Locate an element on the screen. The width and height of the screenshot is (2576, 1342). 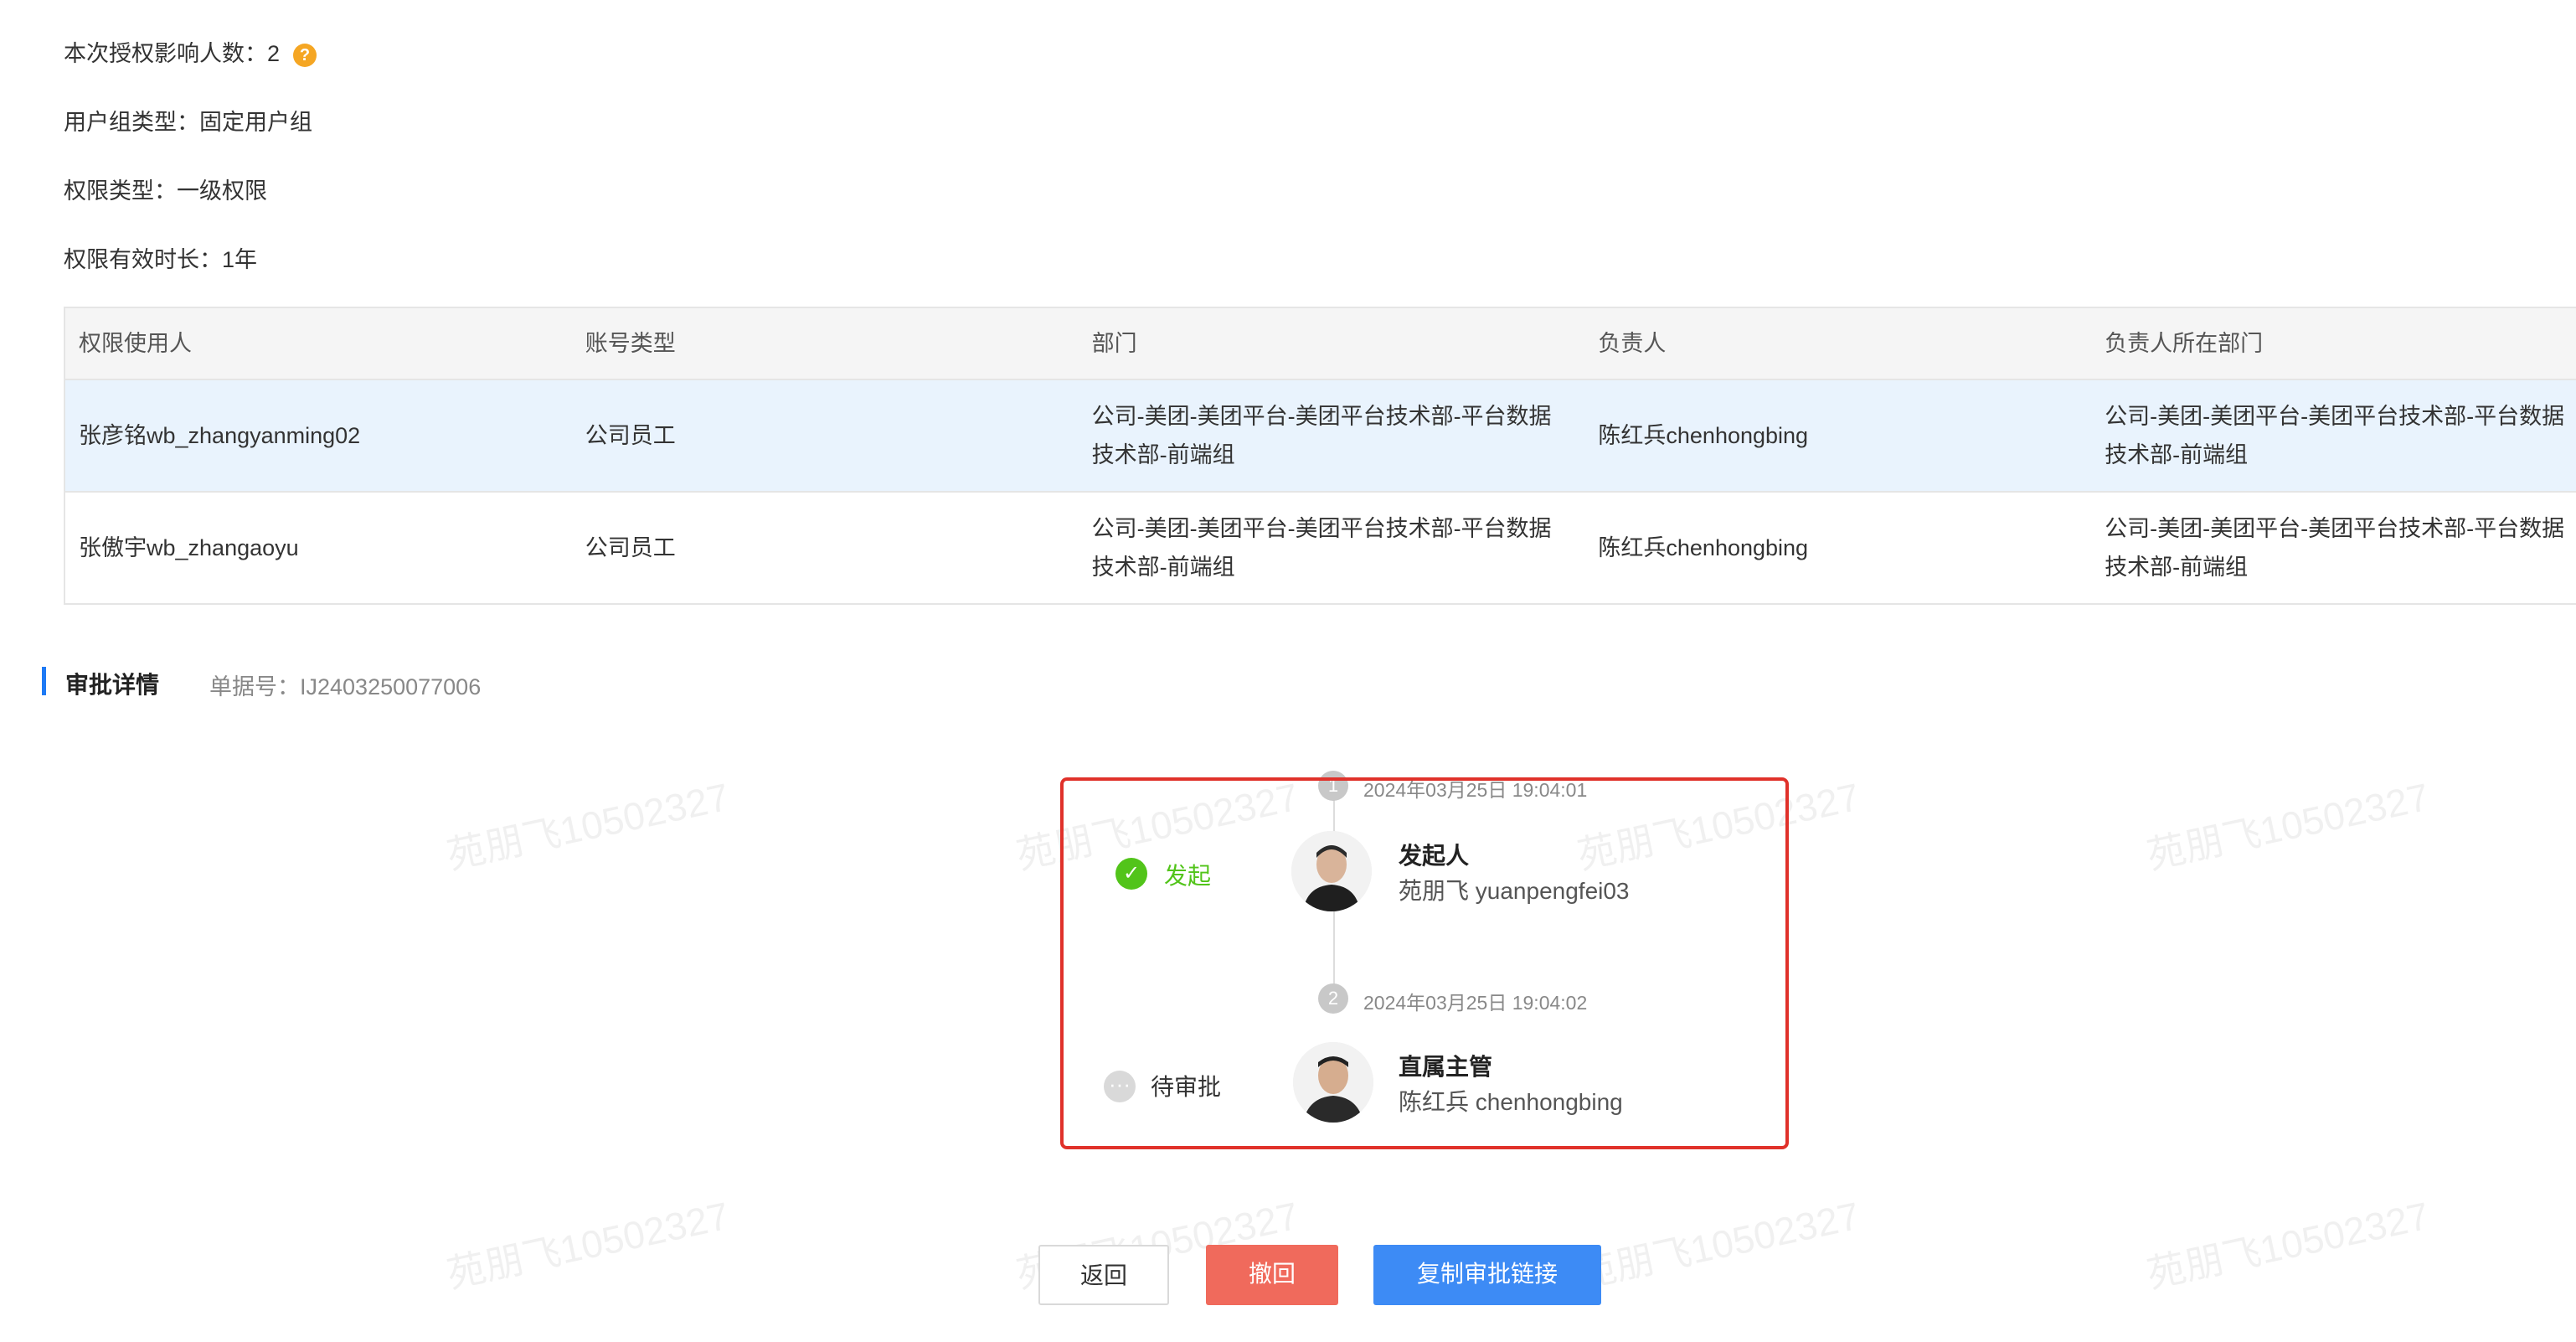
column-header: 负责人 is located at coordinates (1632, 343).